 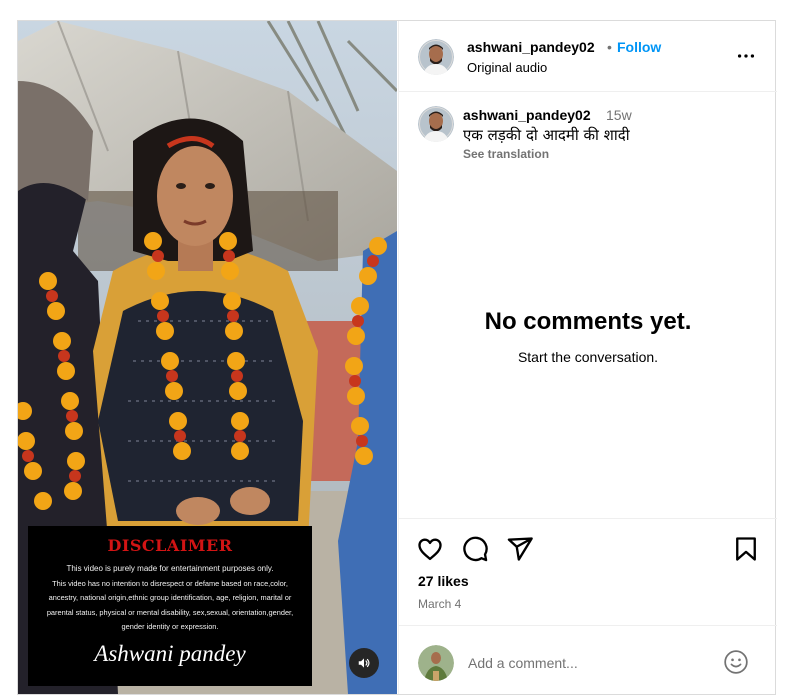 I want to click on no-comments-title: No comments yet., so click(x=588, y=321).